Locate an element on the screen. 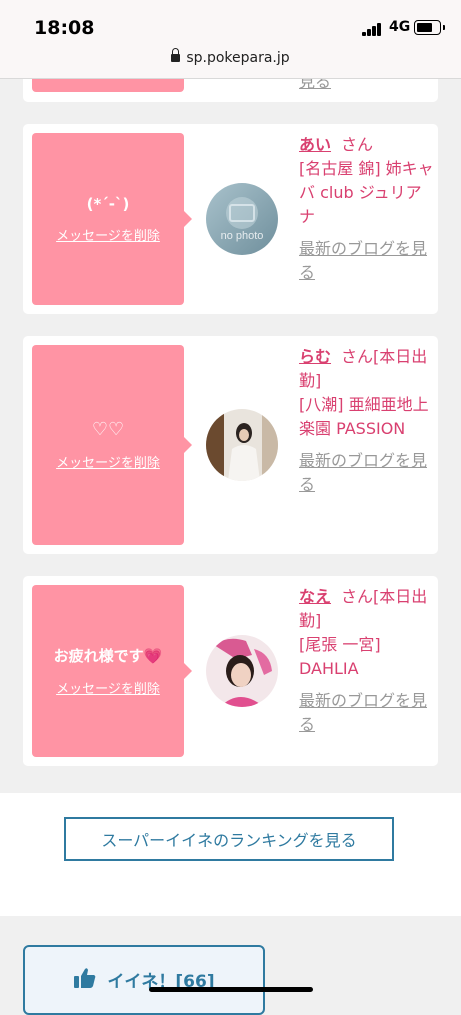  avatar-placeholder-text: no photo is located at coordinates (242, 236).